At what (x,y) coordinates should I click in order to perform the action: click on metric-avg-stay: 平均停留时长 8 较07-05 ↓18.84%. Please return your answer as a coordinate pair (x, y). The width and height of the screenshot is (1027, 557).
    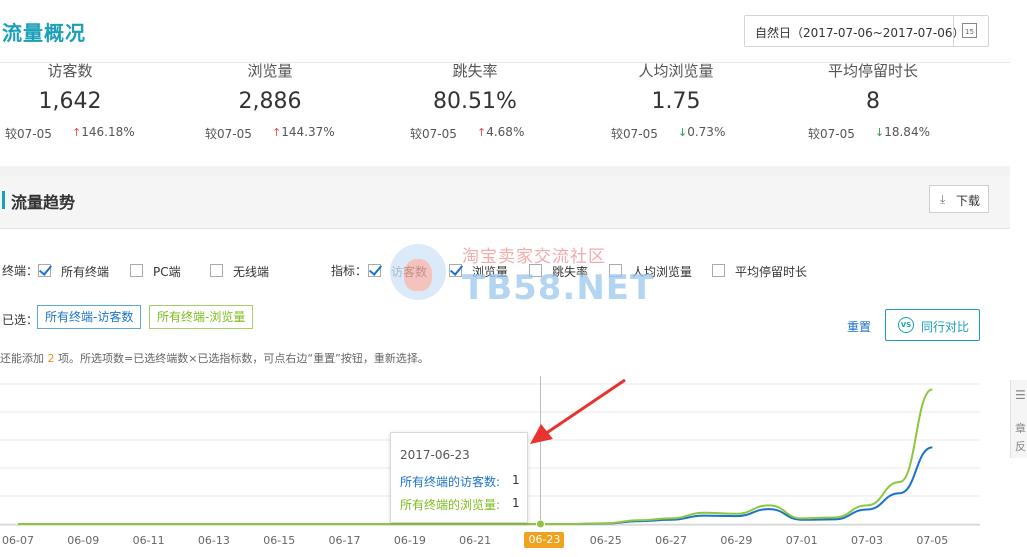
    Looking at the image, I should click on (903, 112).